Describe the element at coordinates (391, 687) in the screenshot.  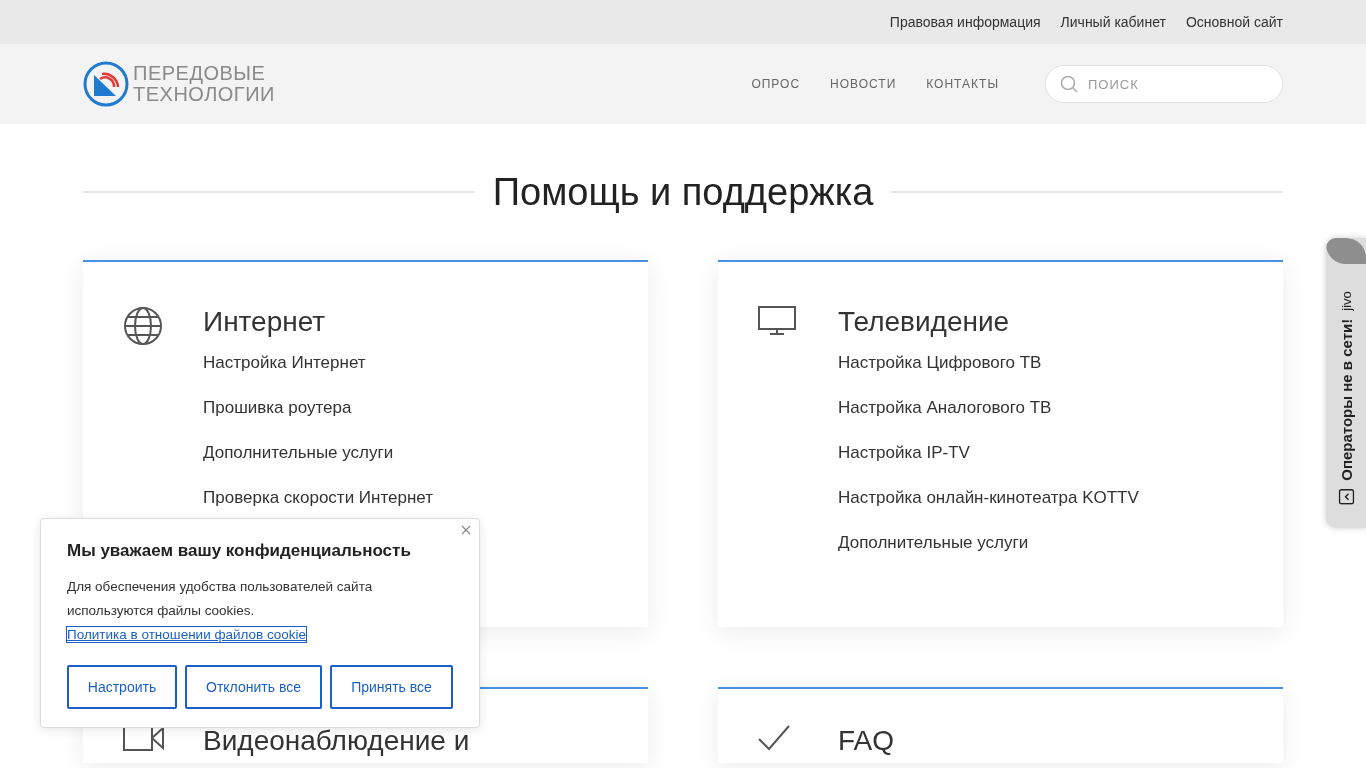
I see `cookie-button: Принять все` at that location.